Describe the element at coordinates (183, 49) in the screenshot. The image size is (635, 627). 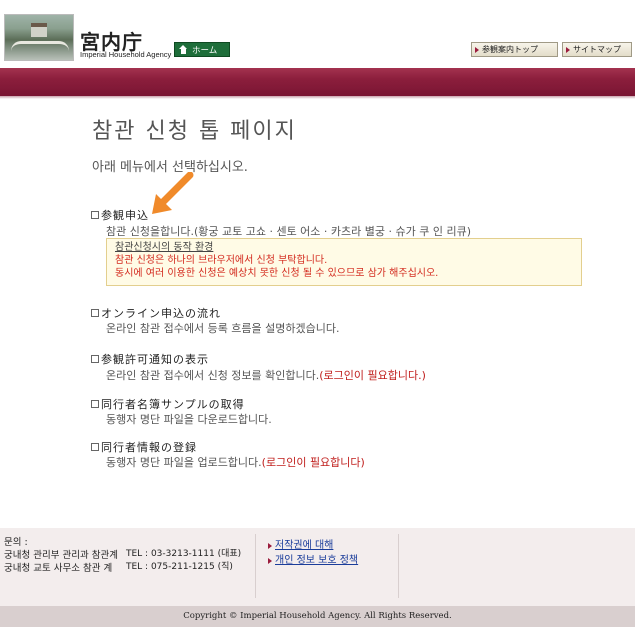
I see `home-icon` at that location.